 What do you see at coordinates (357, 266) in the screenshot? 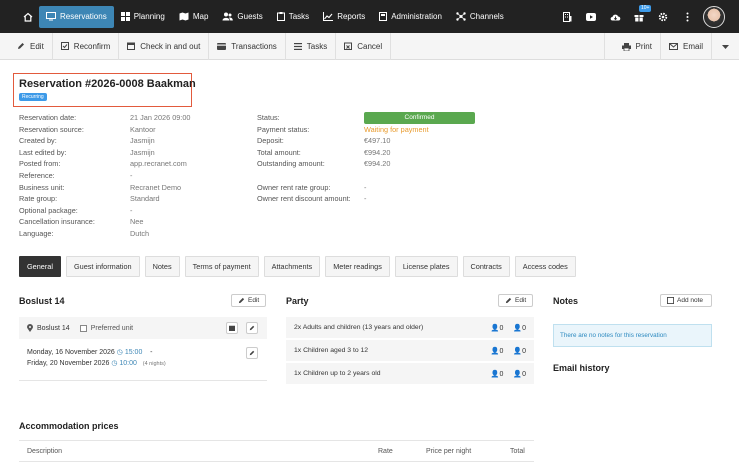
I see `tab-meter-readings: Meter readings` at bounding box center [357, 266].